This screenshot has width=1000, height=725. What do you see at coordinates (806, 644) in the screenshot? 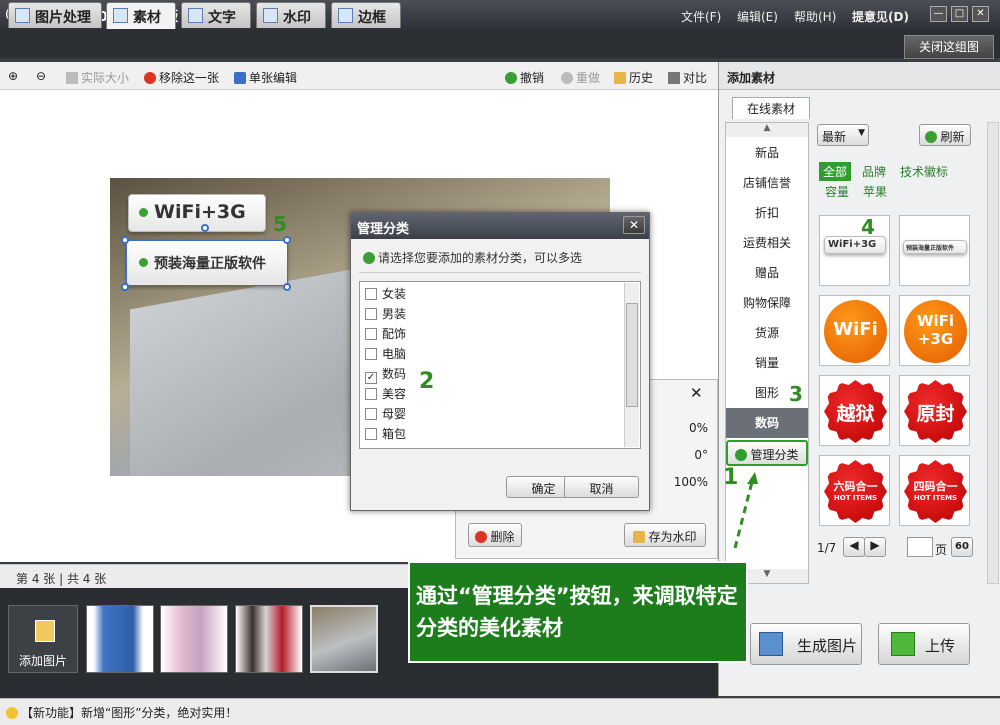
I see `generate-image-button: 生成图片` at bounding box center [806, 644].